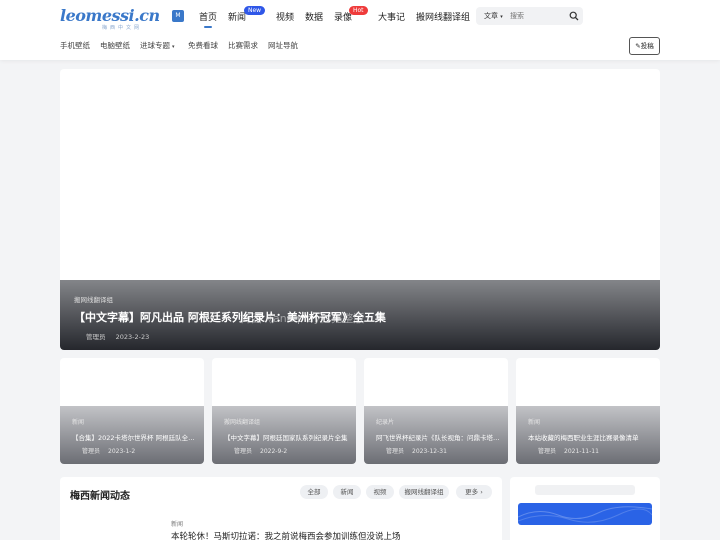 This screenshot has width=720, height=540. Describe the element at coordinates (93, 299) in the screenshot. I see `hero-category: 搬网线翻译组` at that location.